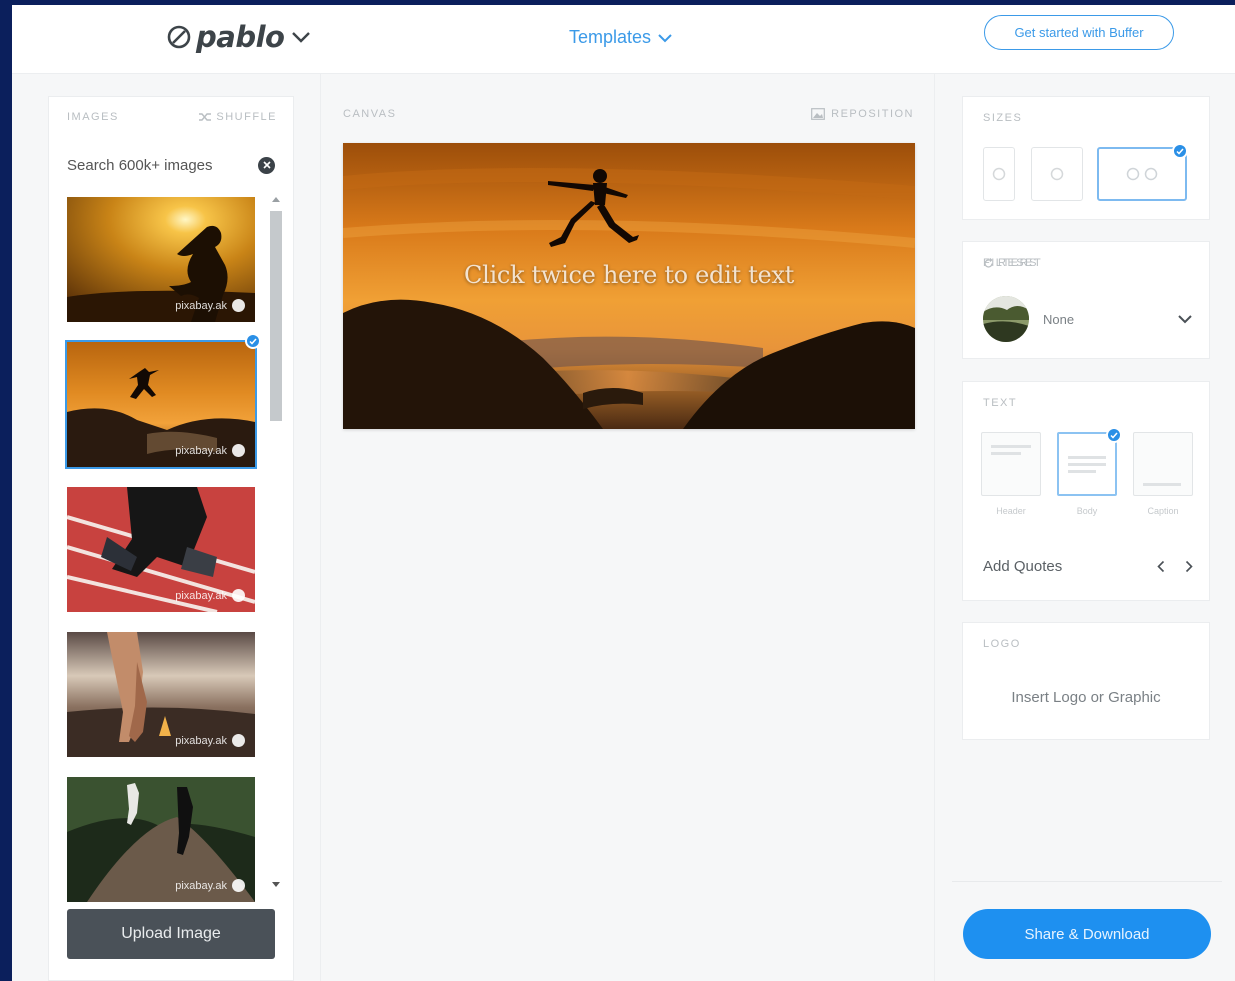 This screenshot has height=981, width=1235. I want to click on shuffle-label: SHUFFLE, so click(246, 117).